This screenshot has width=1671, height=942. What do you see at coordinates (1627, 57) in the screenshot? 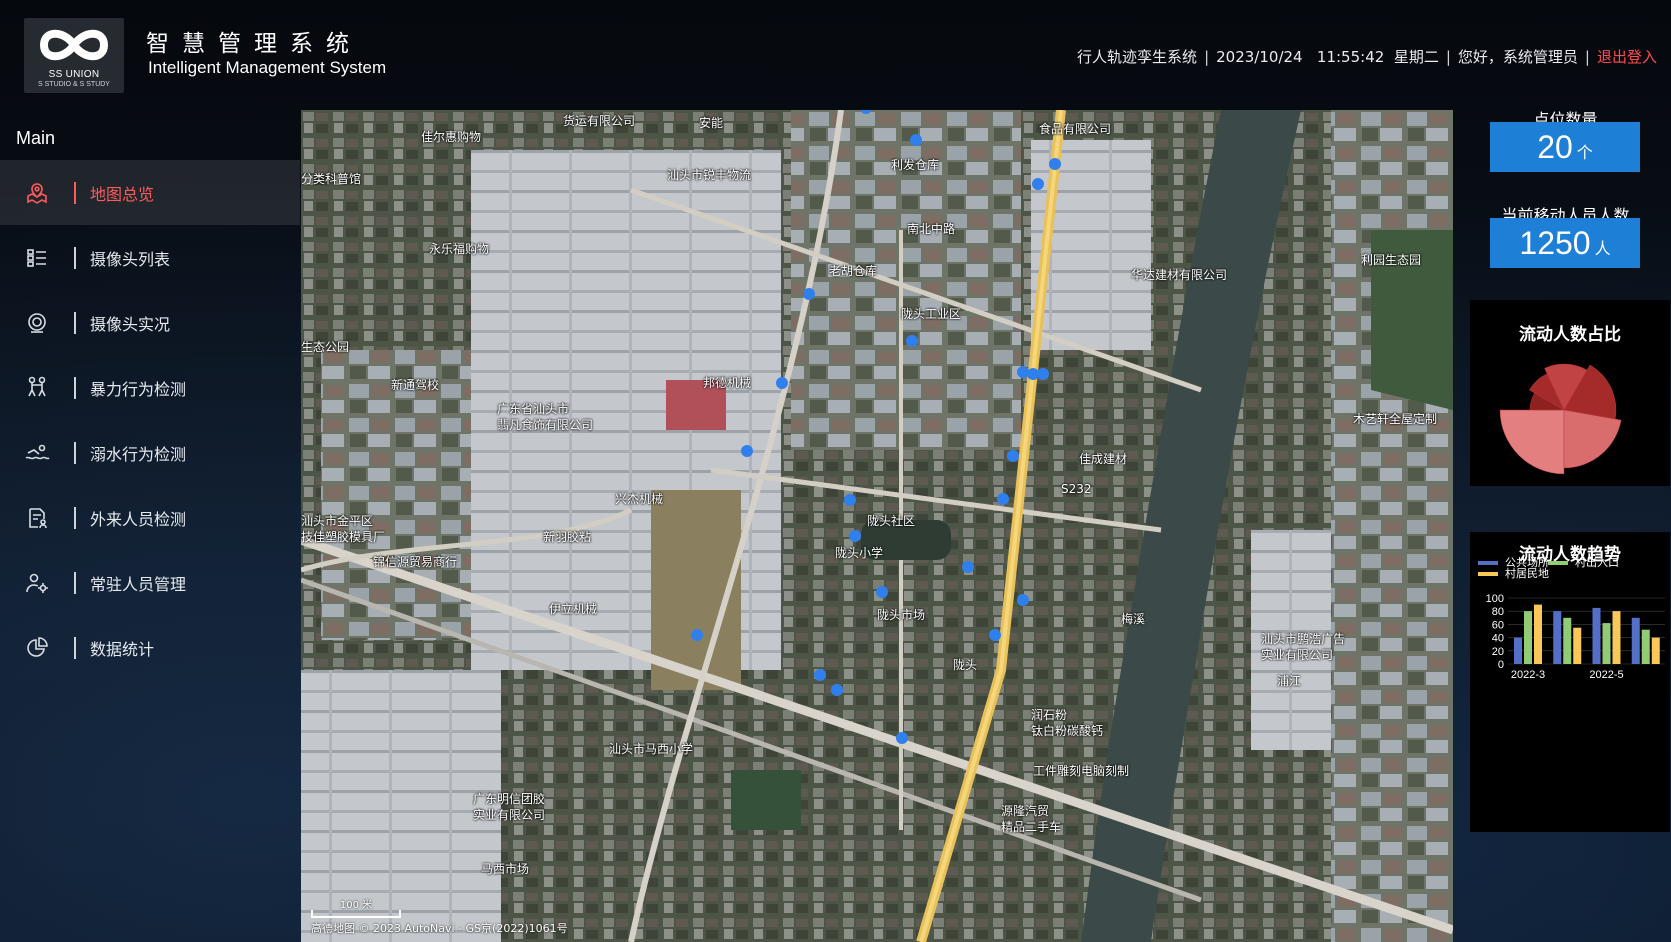
I see `logout-link: 退出登入` at bounding box center [1627, 57].